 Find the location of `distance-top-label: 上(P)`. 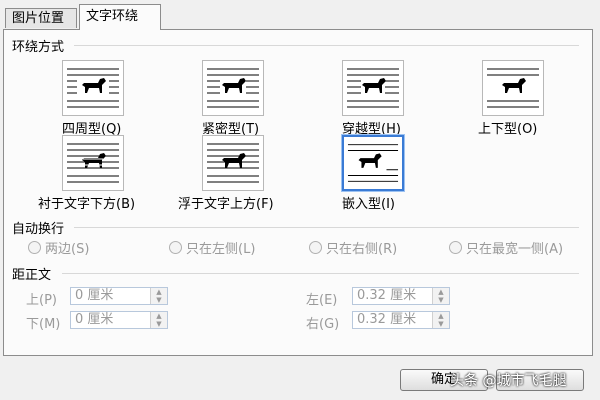

distance-top-label: 上(P) is located at coordinates (41, 300).